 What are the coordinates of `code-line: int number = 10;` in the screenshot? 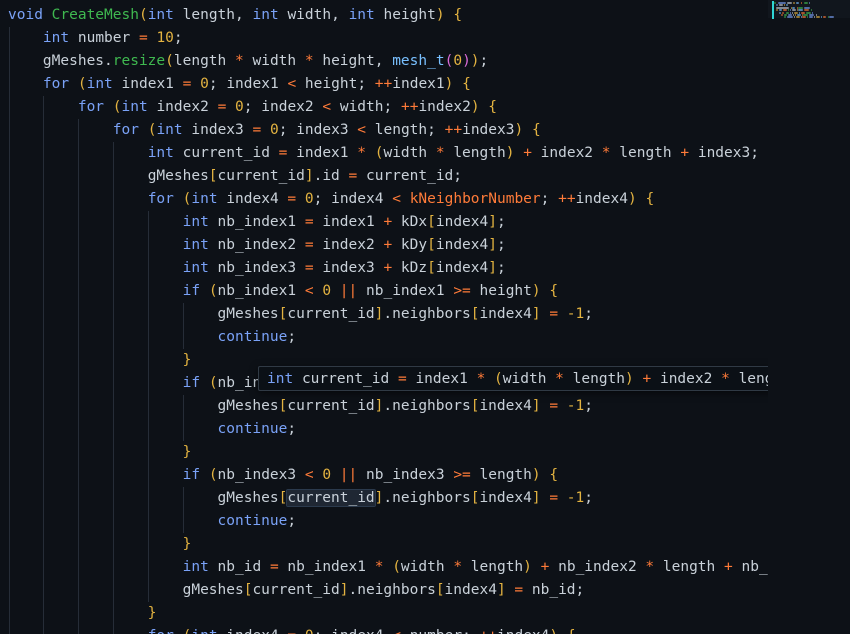 It's located at (425, 38).